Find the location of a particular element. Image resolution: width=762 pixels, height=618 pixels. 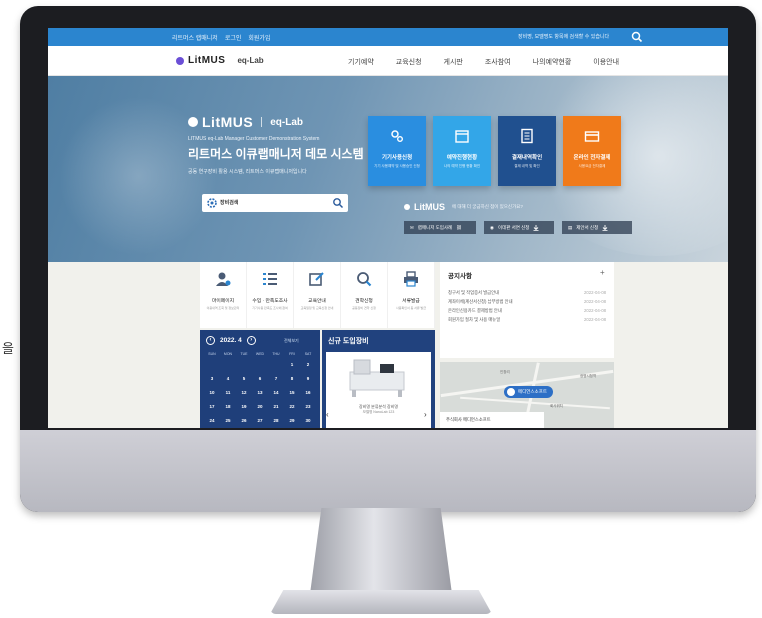

calendar-day: 6 is located at coordinates (260, 378).